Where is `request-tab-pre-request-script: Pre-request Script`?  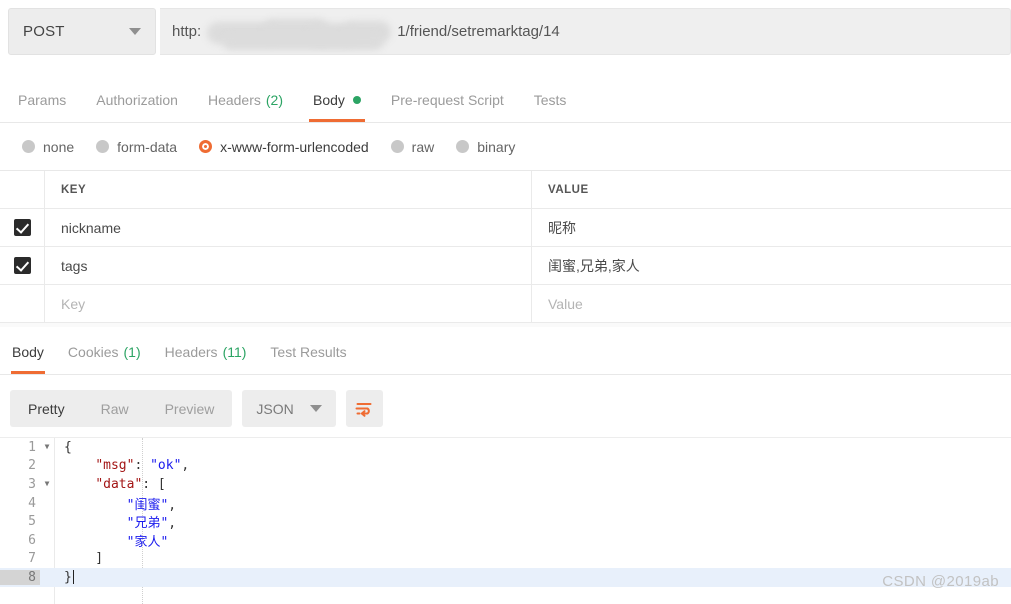 request-tab-pre-request-script: Pre-request Script is located at coordinates (447, 100).